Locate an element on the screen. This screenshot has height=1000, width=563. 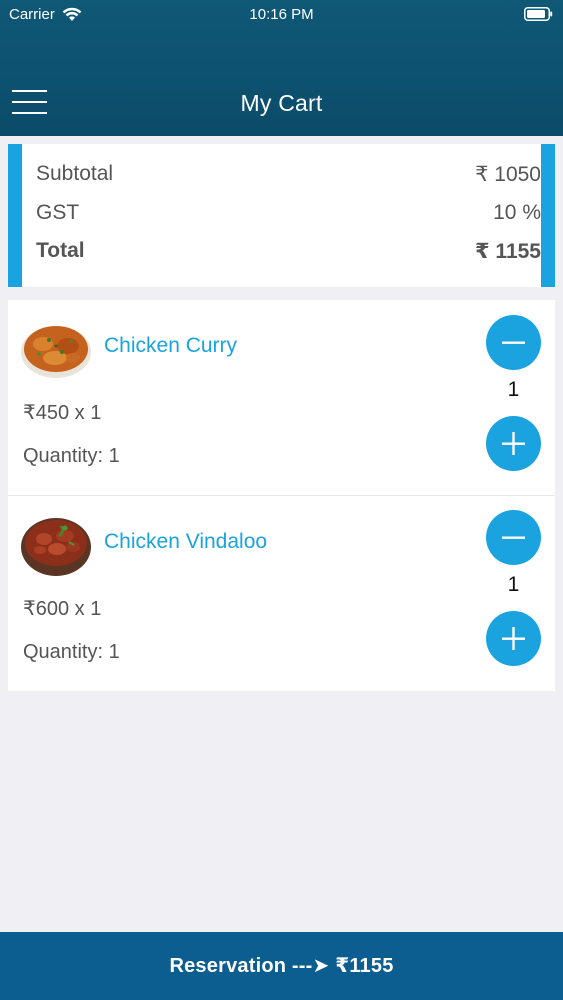
reservation-label: Reservation ---➤ ₹1155 is located at coordinates (281, 965).